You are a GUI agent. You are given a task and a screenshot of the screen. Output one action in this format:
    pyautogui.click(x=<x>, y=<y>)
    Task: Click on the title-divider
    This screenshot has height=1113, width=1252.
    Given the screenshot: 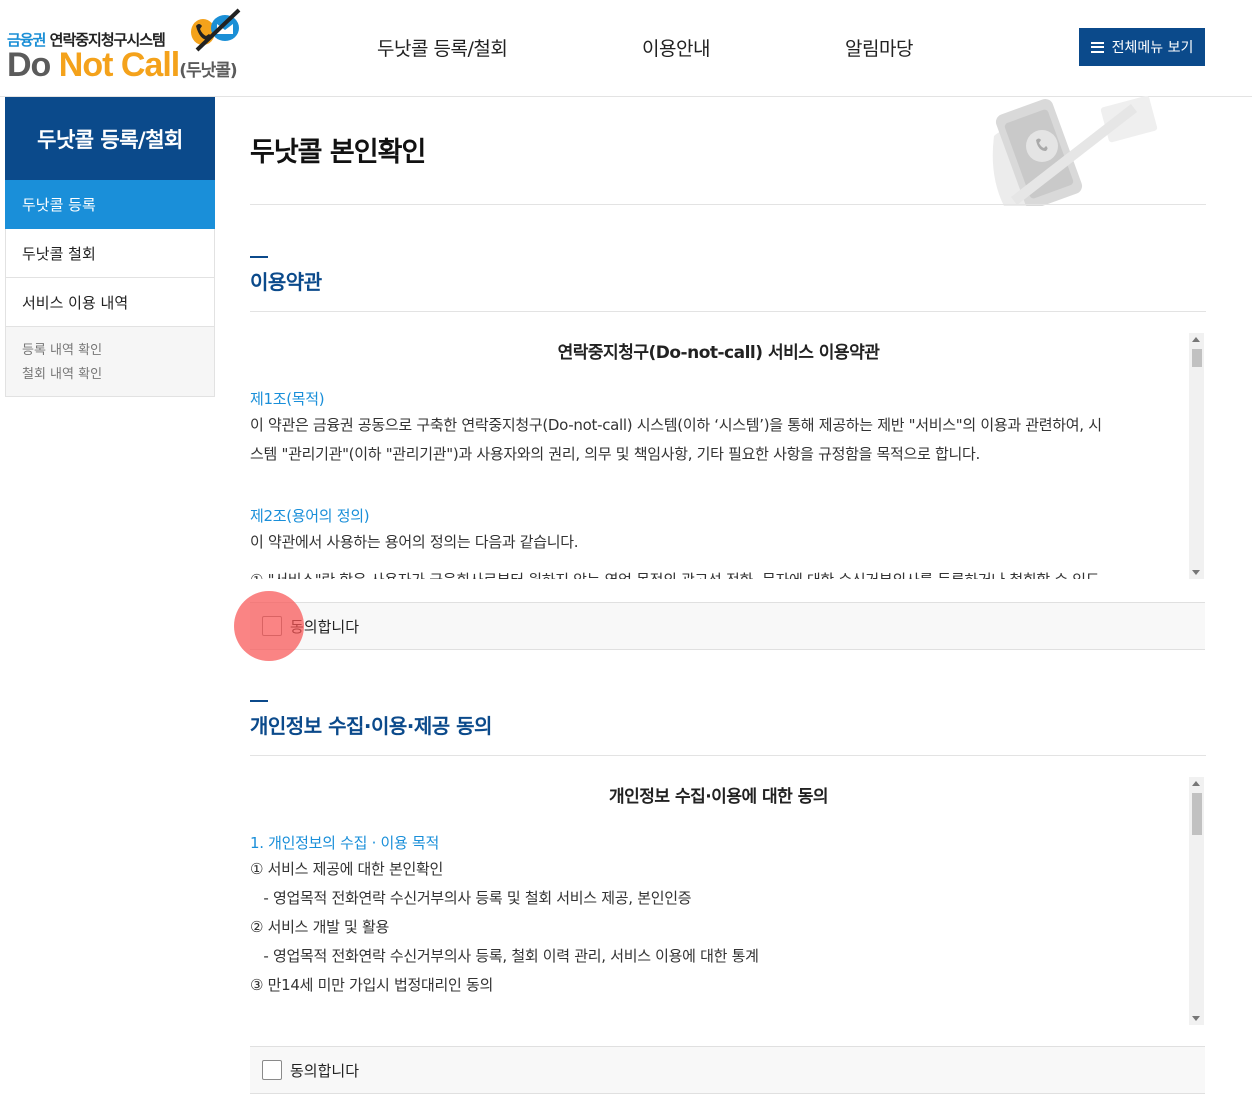 What is the action you would take?
    pyautogui.click(x=728, y=204)
    